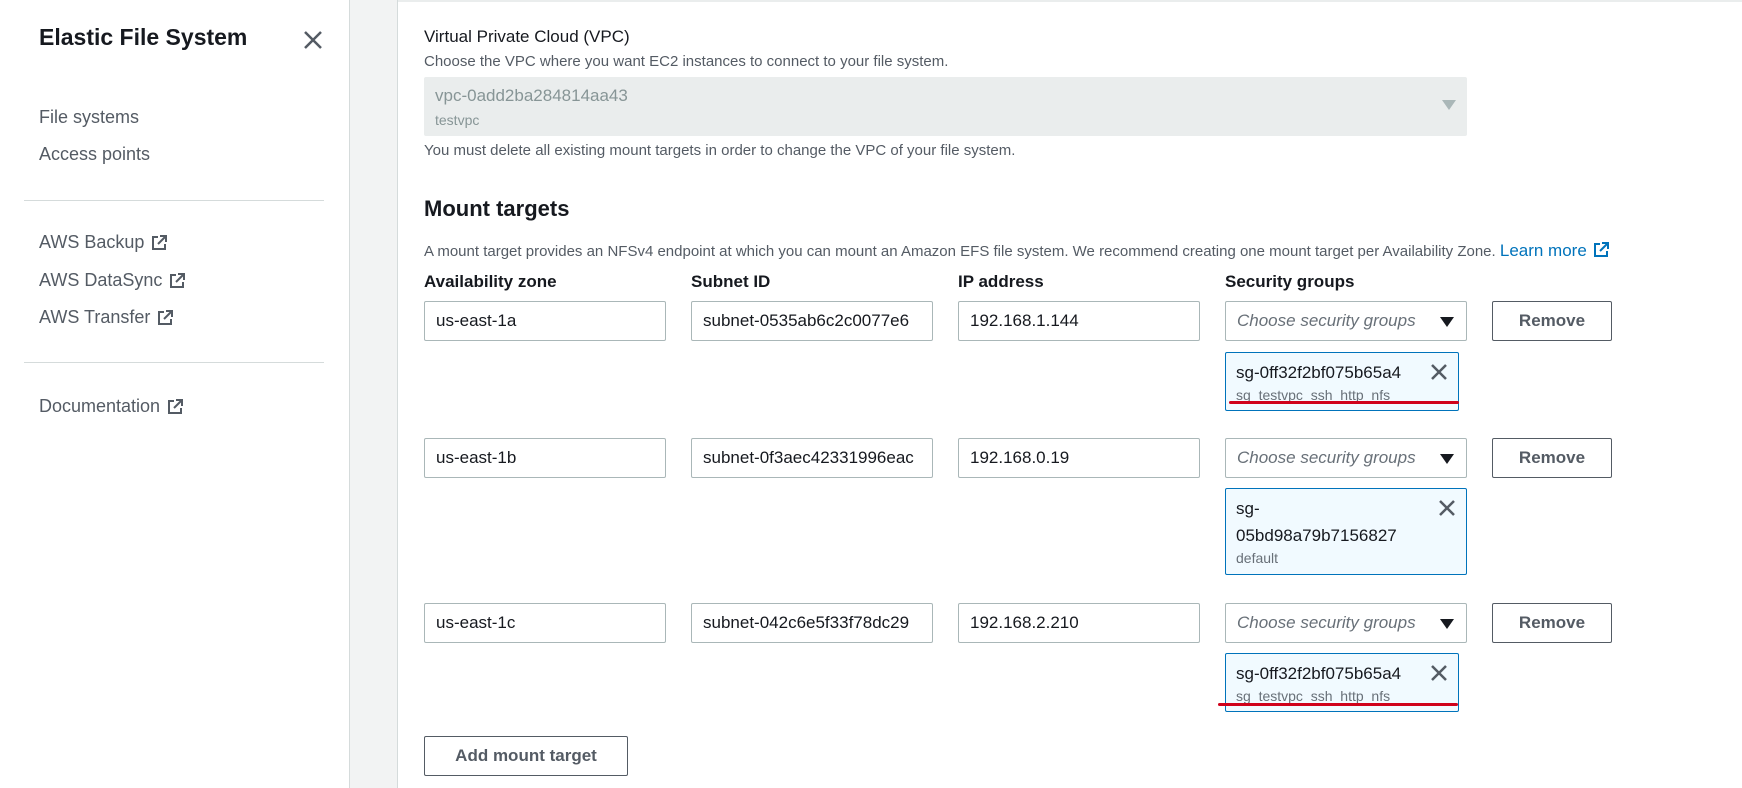 This screenshot has height=788, width=1742. I want to click on availability-zone-field: us-east-1b, so click(545, 458).